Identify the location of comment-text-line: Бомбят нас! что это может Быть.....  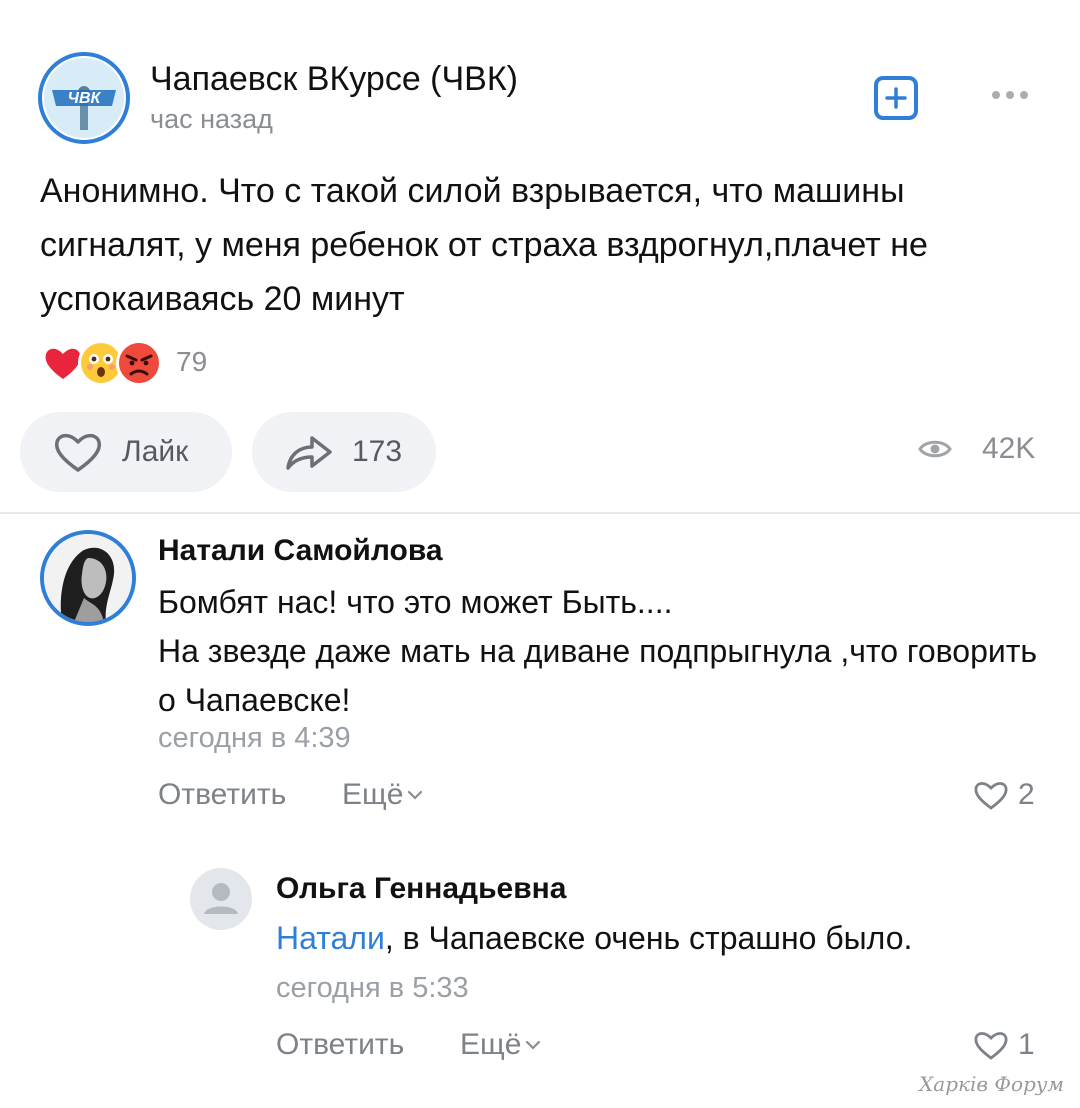
(415, 602).